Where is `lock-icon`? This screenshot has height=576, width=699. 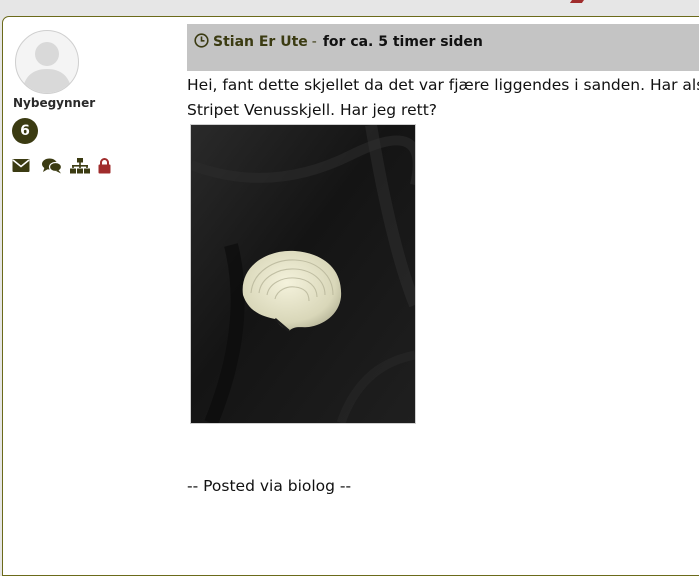
lock-icon is located at coordinates (104, 168).